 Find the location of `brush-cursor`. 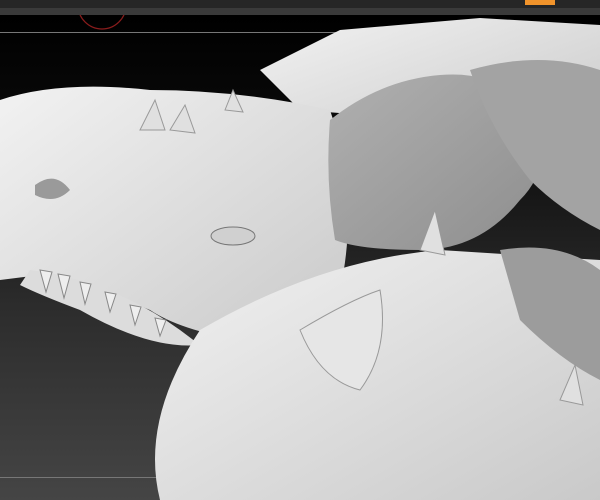

brush-cursor is located at coordinates (102, 22).